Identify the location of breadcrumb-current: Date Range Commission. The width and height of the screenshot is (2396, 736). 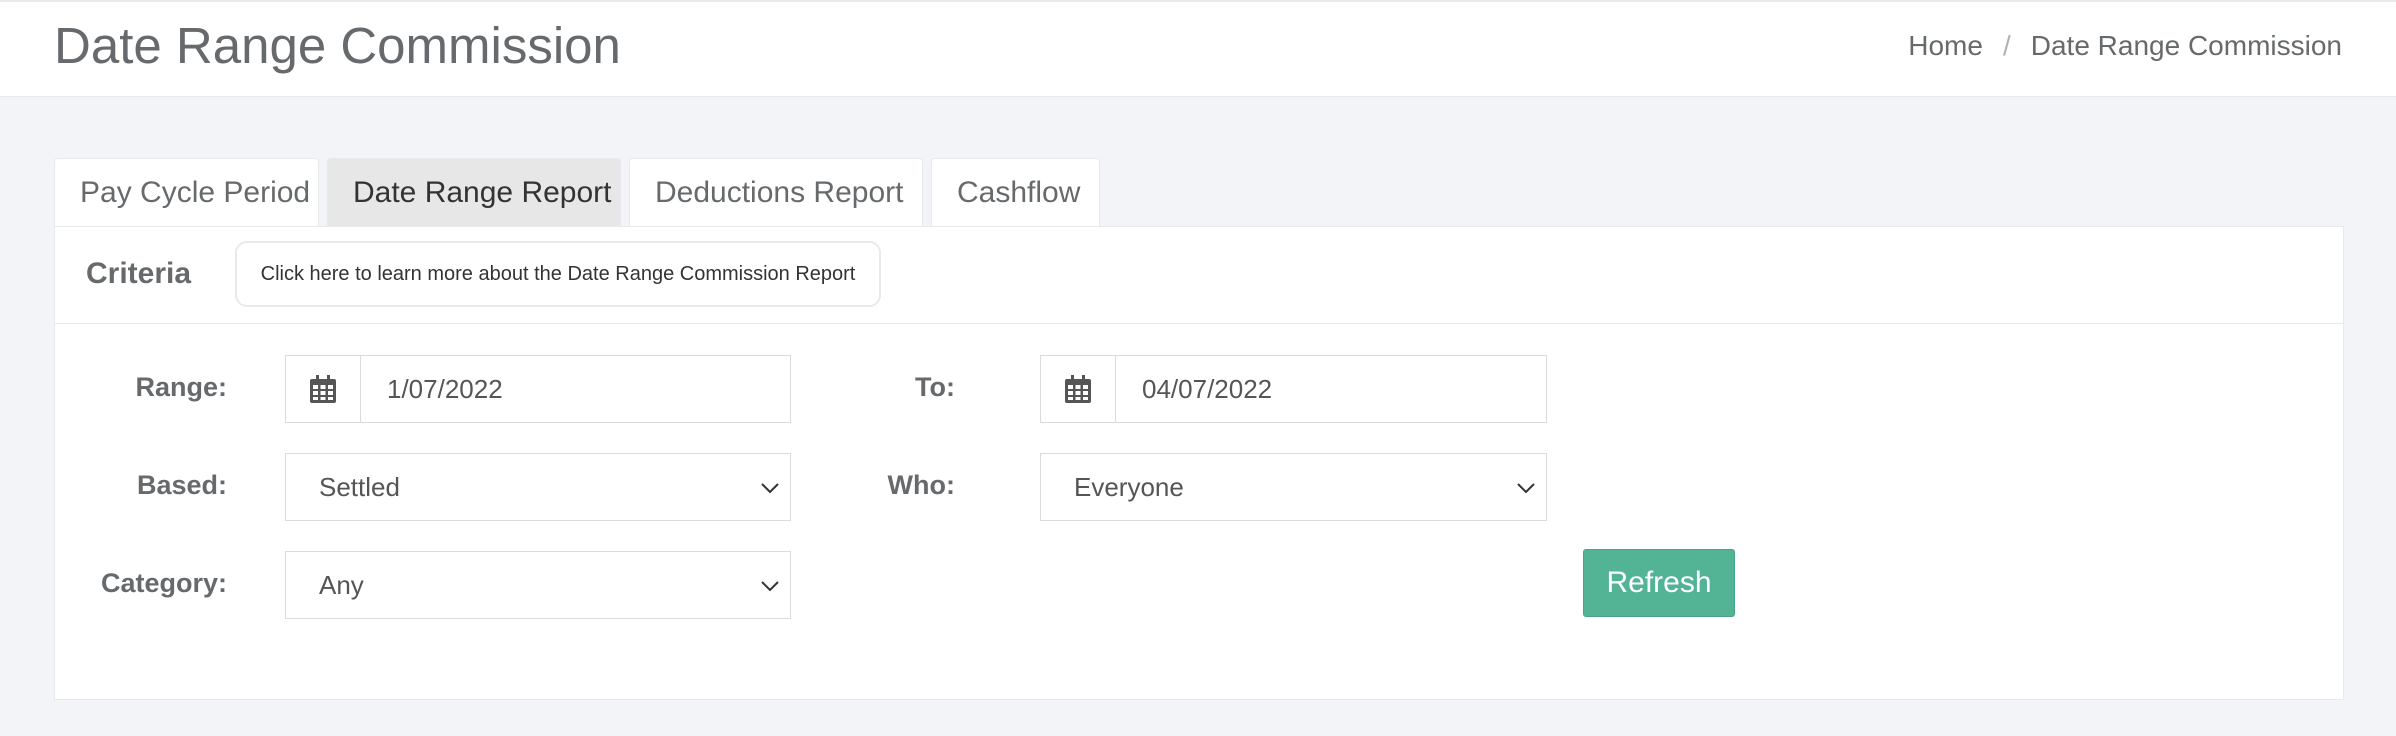
(2186, 45).